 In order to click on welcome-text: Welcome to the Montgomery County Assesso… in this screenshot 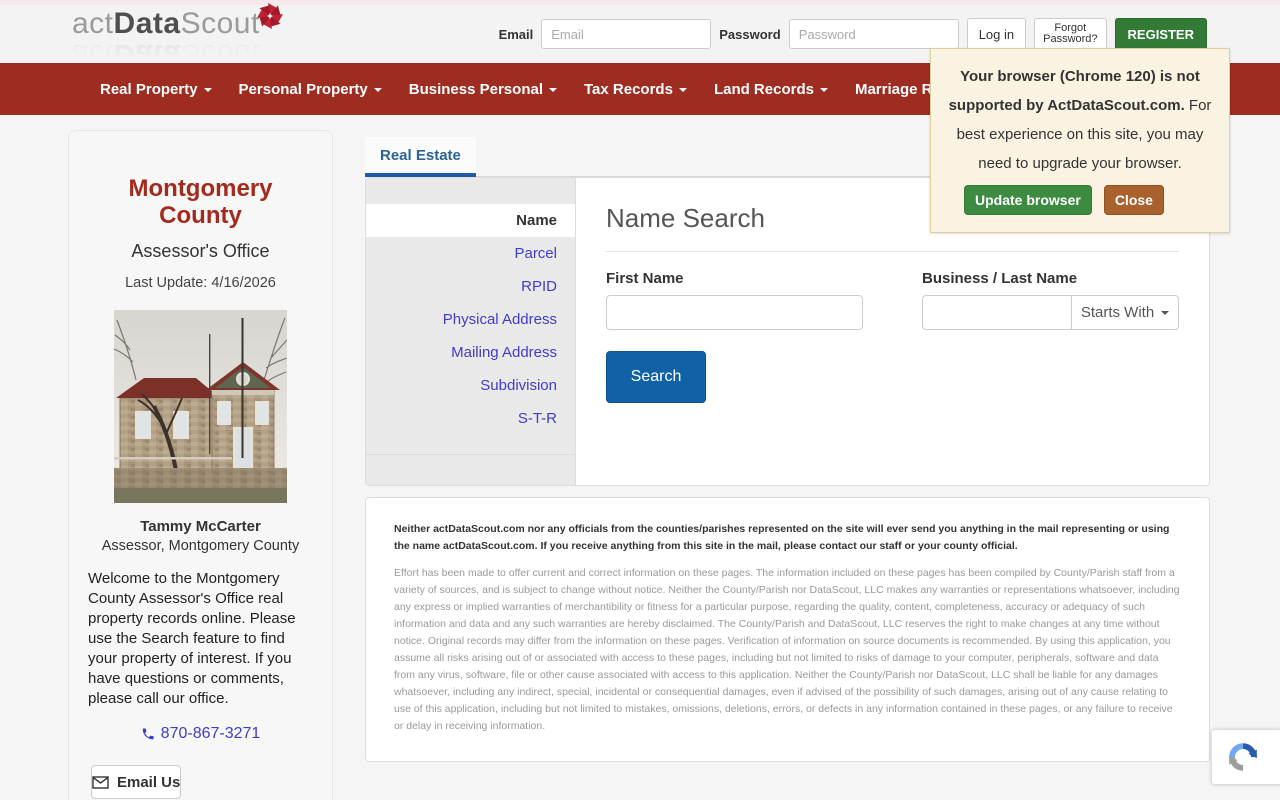, I will do `click(192, 638)`.